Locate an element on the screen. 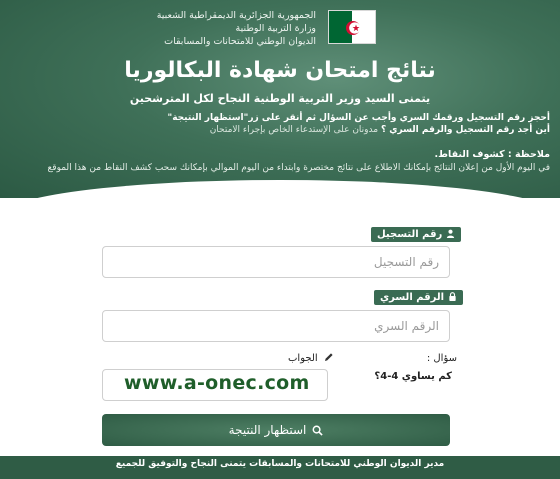  answer-label-text: الجواب is located at coordinates (303, 358).